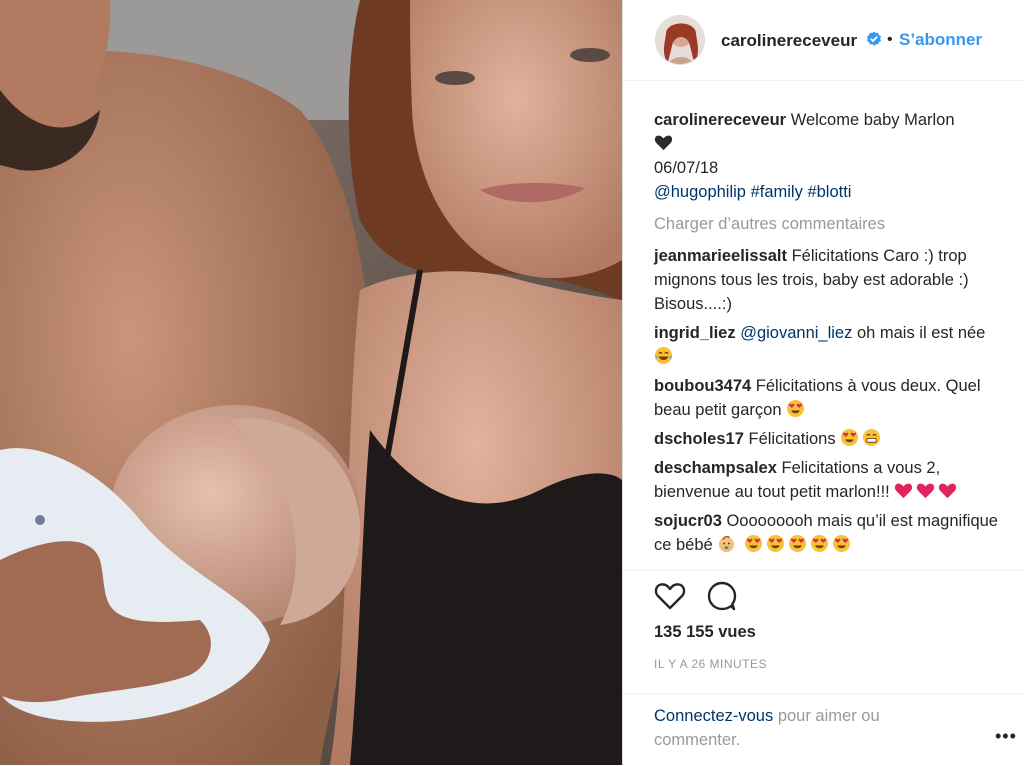 The width and height of the screenshot is (1024, 766). What do you see at coordinates (670, 596) in the screenshot?
I see `heart-outline-icon` at bounding box center [670, 596].